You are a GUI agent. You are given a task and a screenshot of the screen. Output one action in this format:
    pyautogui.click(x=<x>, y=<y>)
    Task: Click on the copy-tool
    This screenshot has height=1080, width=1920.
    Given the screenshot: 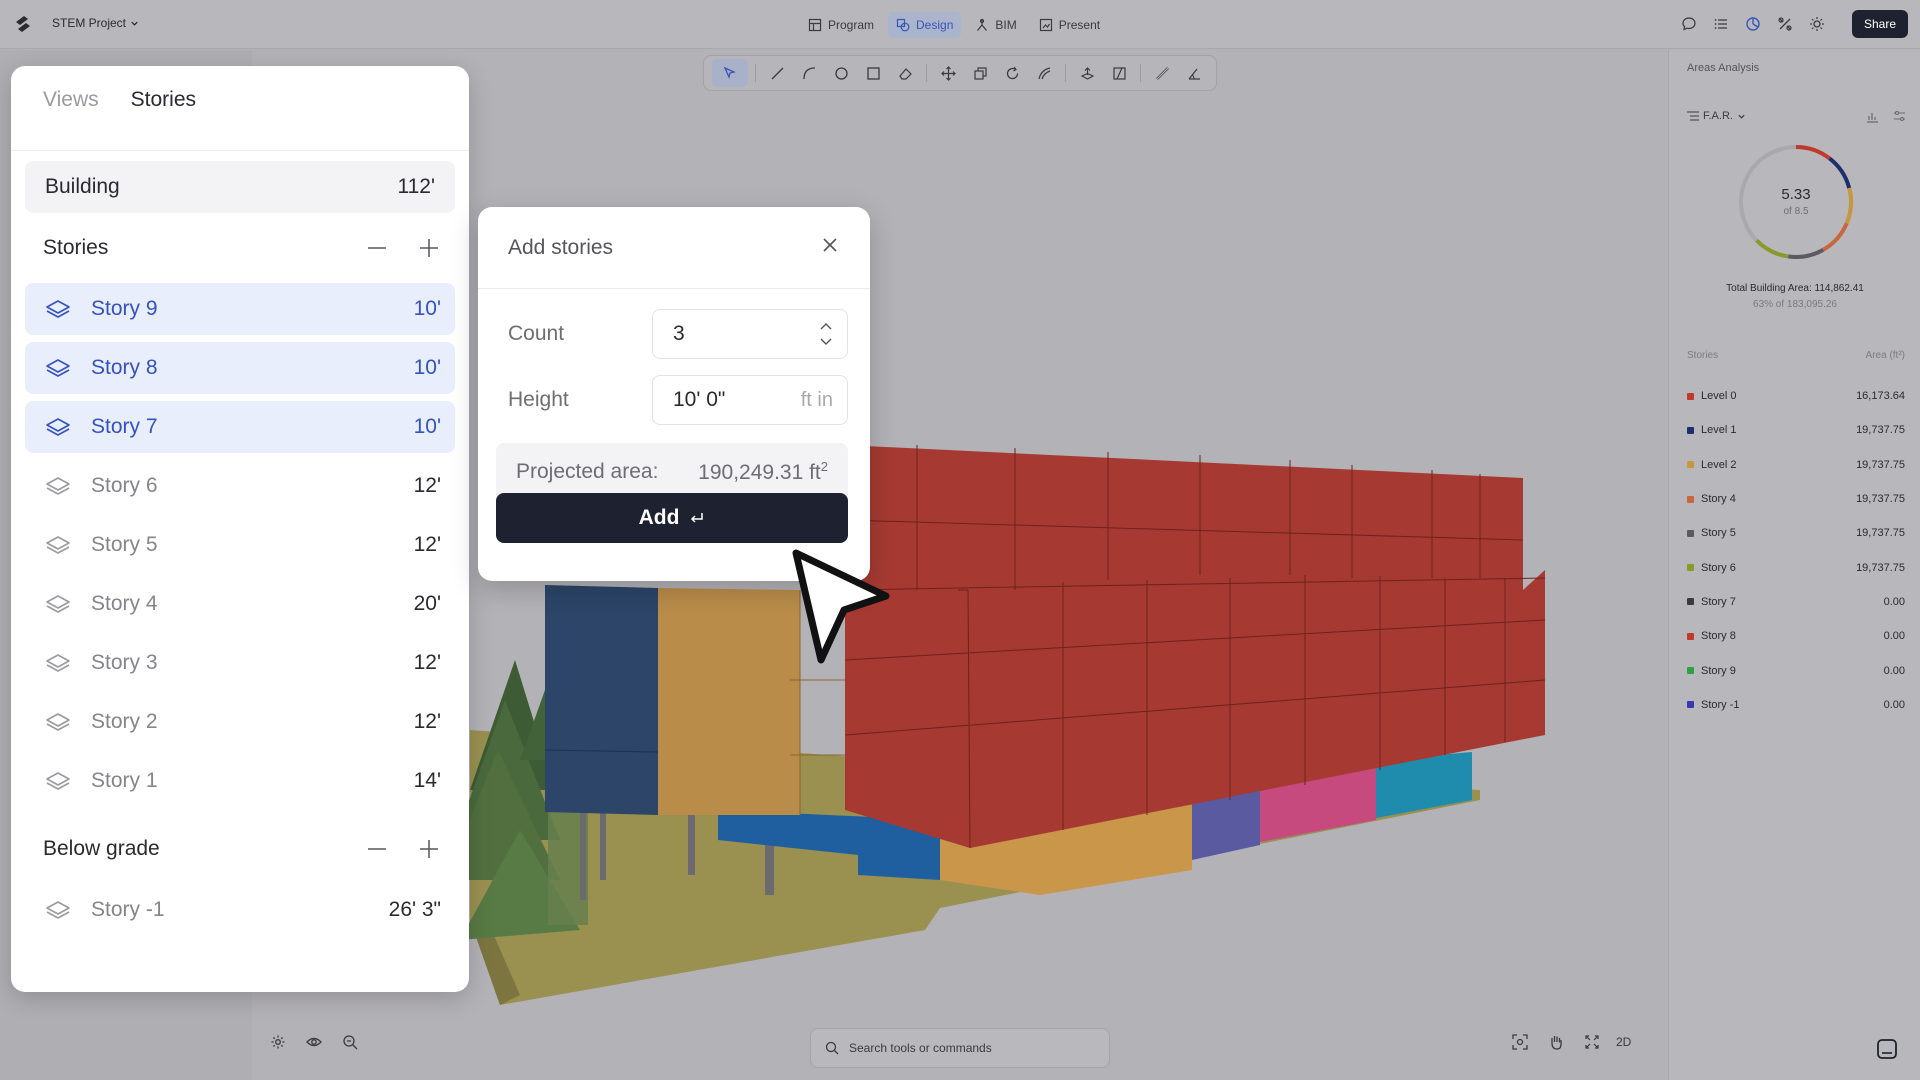 What is the action you would take?
    pyautogui.click(x=980, y=73)
    